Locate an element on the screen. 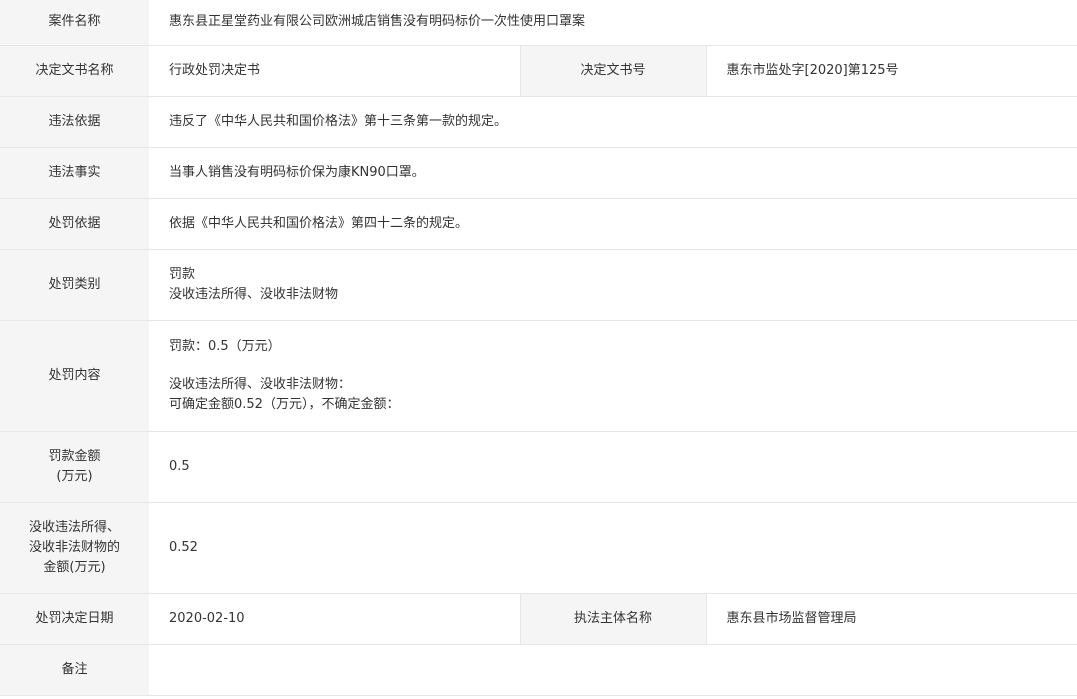  penalty-basis-label: 处罚依据 is located at coordinates (74, 224).